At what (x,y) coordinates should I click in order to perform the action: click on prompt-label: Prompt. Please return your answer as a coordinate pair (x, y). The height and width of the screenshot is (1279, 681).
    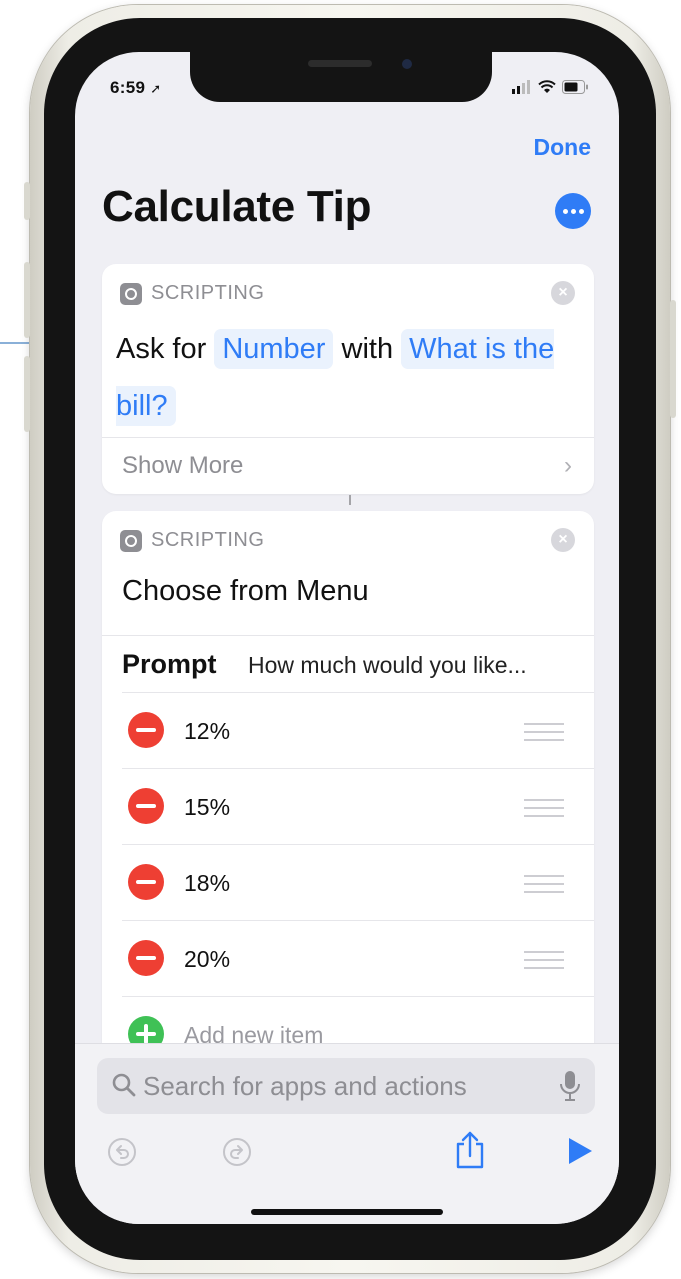
    Looking at the image, I should click on (169, 664).